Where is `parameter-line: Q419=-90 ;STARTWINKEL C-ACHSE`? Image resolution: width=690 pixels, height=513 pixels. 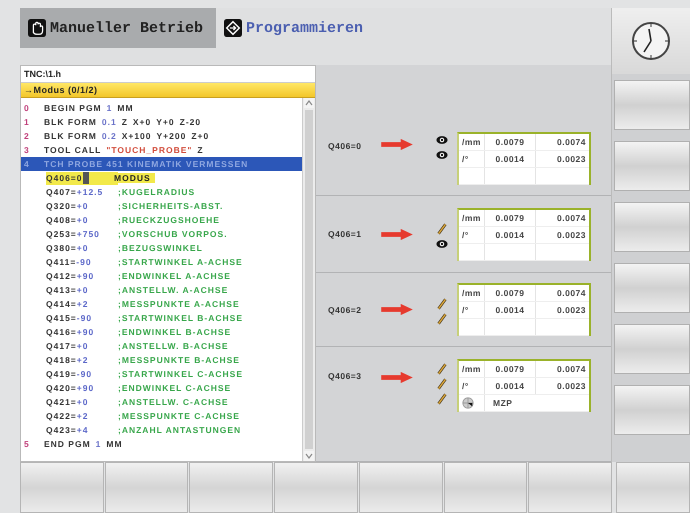
parameter-line: Q419=-90 ;STARTWINKEL C-ACHSE is located at coordinates (161, 374).